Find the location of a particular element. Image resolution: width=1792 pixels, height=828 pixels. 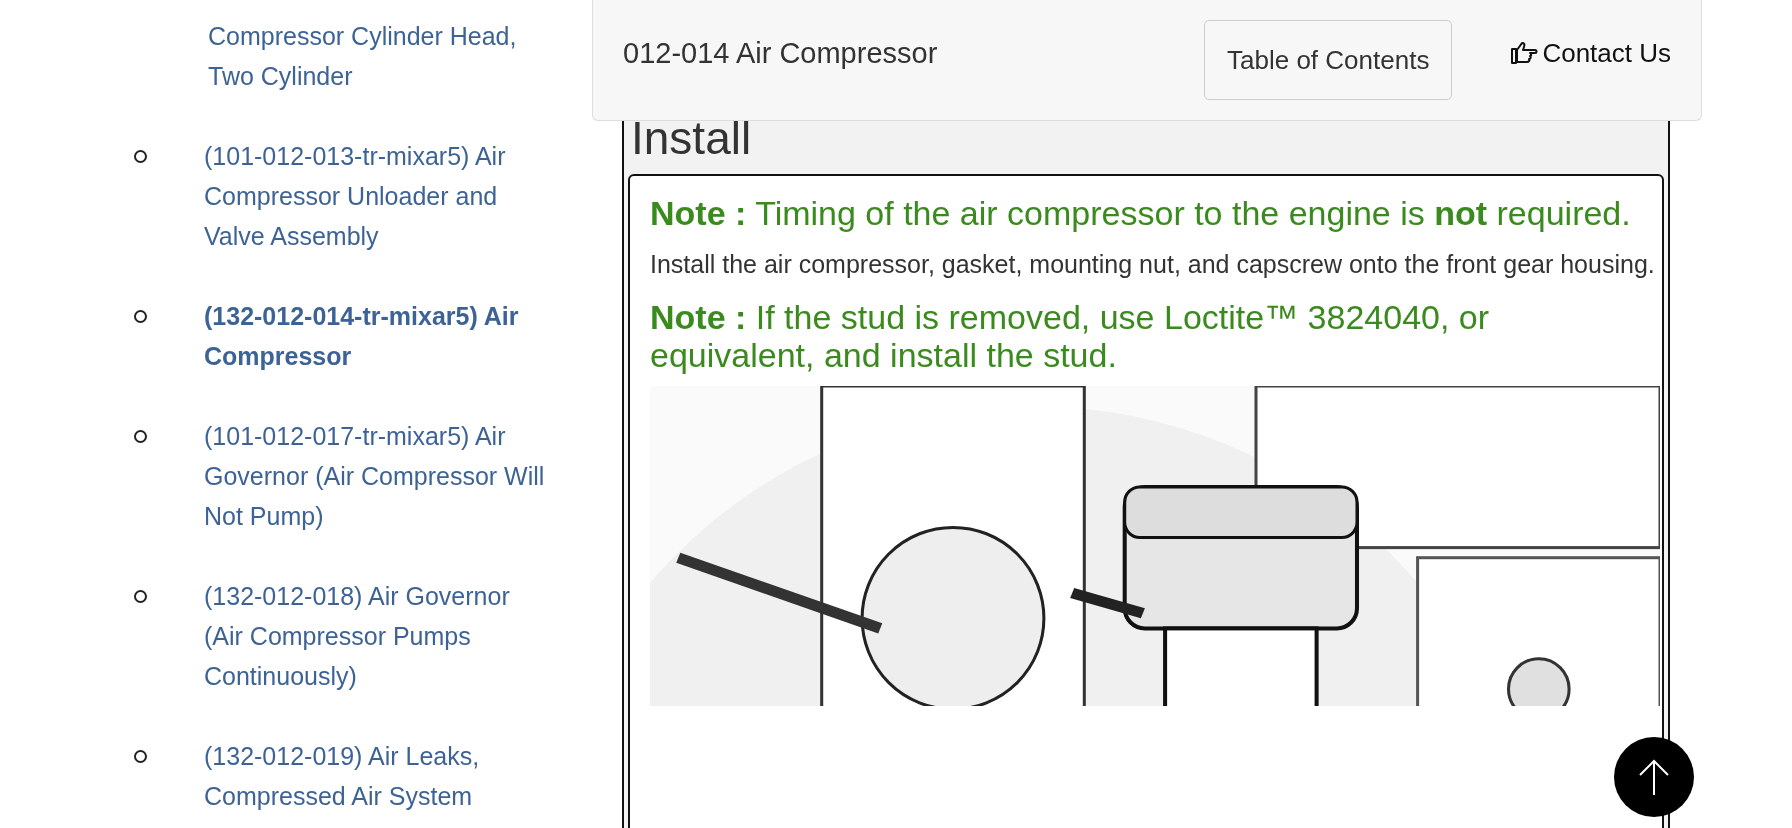

instruction-text: Install the air compressor, gasket, mounting nut, and capscrew onto the front gear housing. is located at coordinates (1153, 264).